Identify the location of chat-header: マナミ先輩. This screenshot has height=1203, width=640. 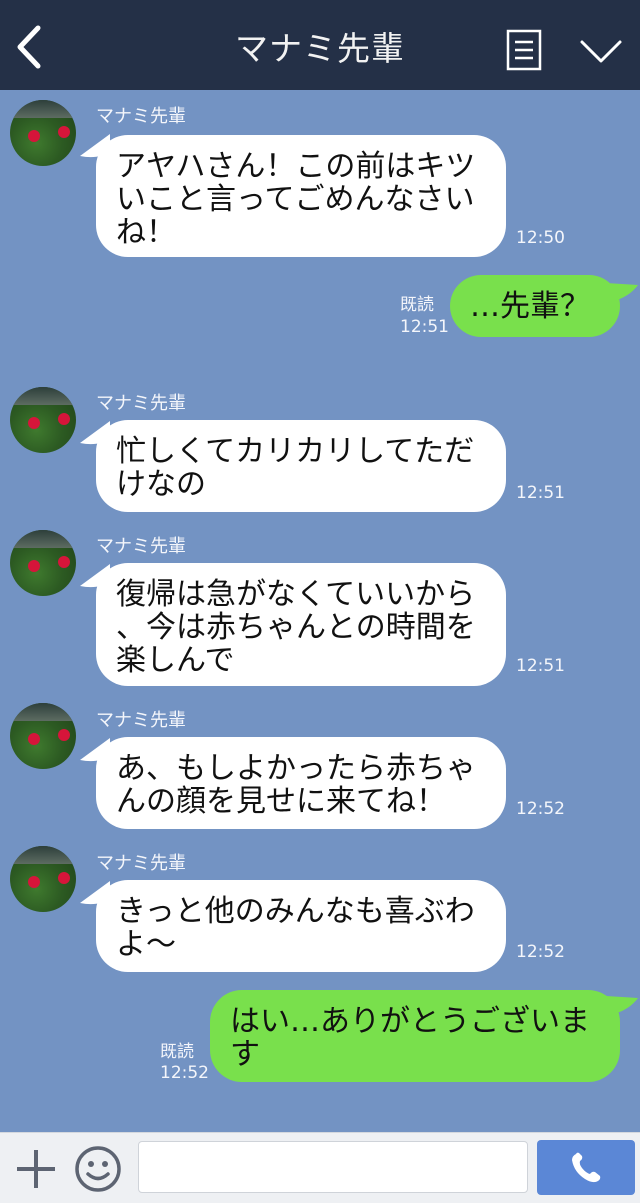
(320, 45).